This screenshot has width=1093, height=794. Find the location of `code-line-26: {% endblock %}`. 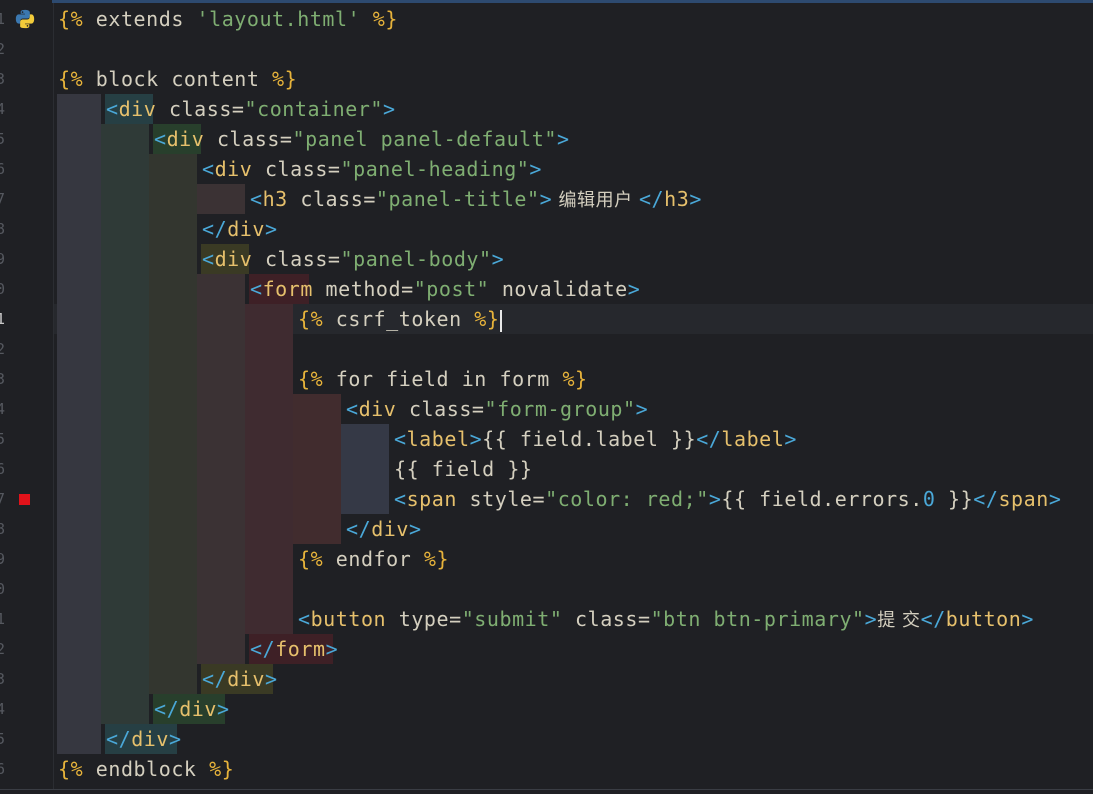

code-line-26: {% endblock %} is located at coordinates (146, 769).